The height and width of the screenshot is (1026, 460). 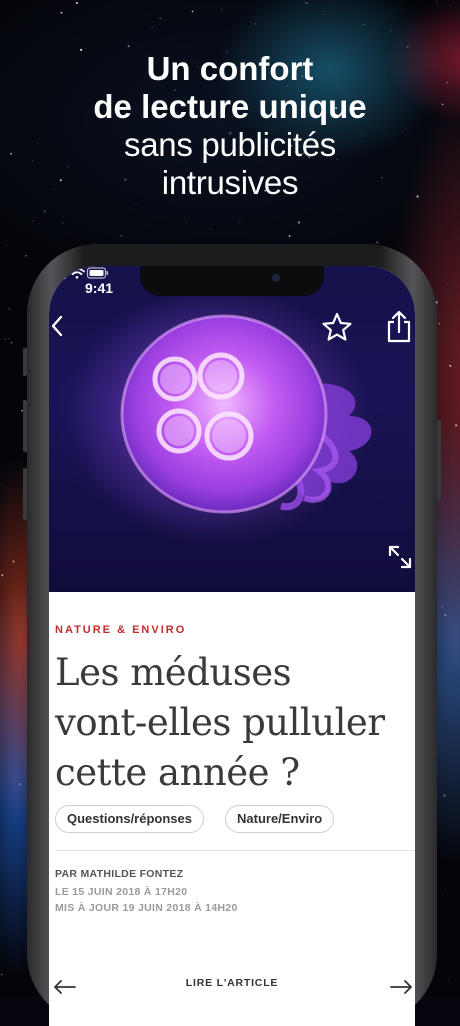 I want to click on status-time: 9:41, so click(x=99, y=288).